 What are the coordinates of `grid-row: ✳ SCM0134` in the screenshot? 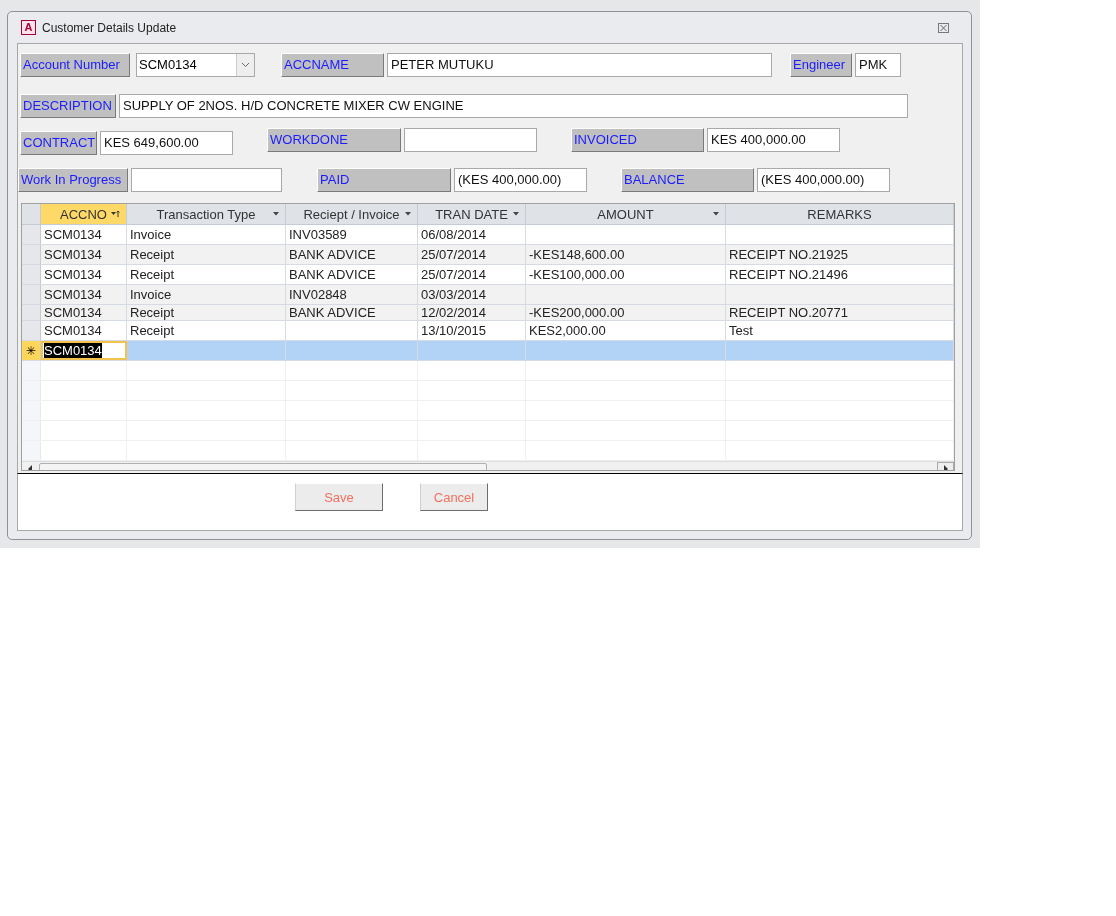 It's located at (488, 351).